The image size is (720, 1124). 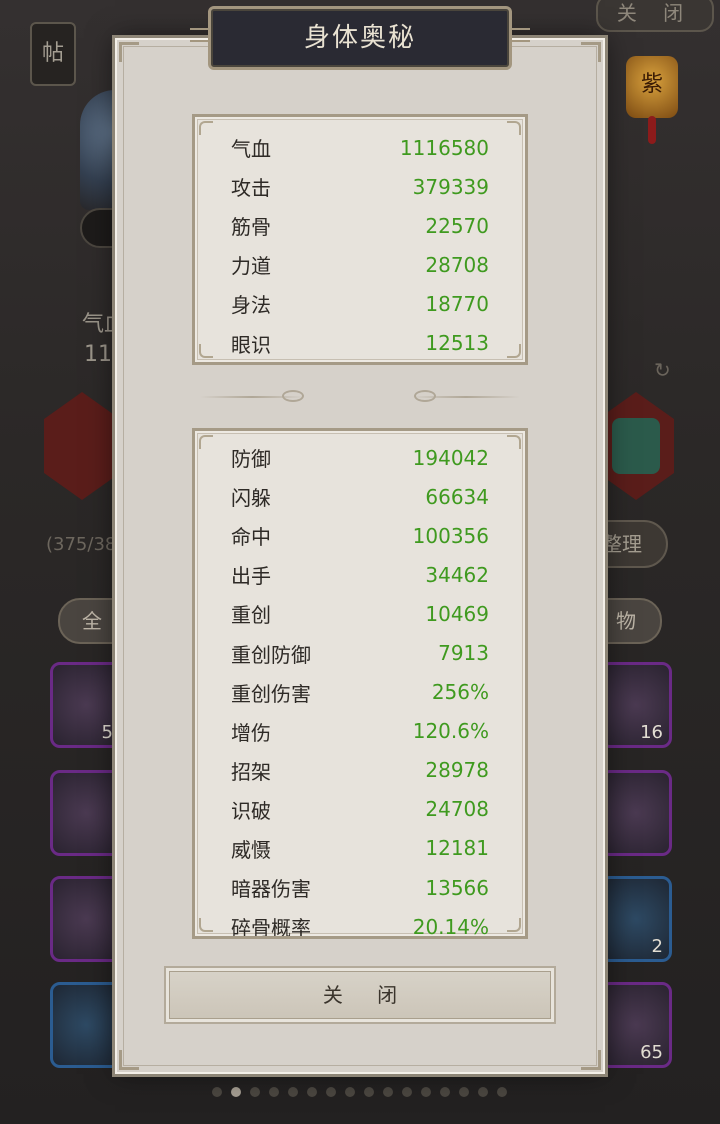 I want to click on stat-label: 重创伤害, so click(x=271, y=693).